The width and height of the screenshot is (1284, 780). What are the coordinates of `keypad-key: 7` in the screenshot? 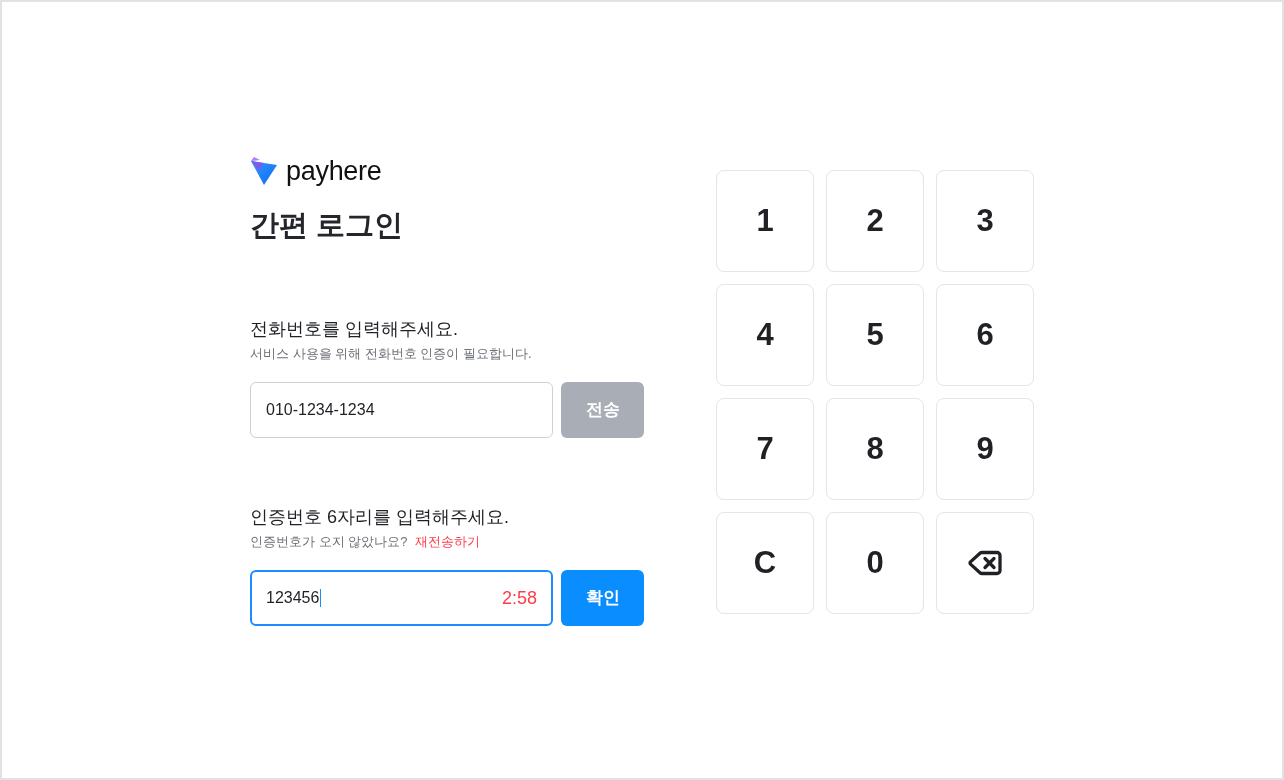 It's located at (765, 449).